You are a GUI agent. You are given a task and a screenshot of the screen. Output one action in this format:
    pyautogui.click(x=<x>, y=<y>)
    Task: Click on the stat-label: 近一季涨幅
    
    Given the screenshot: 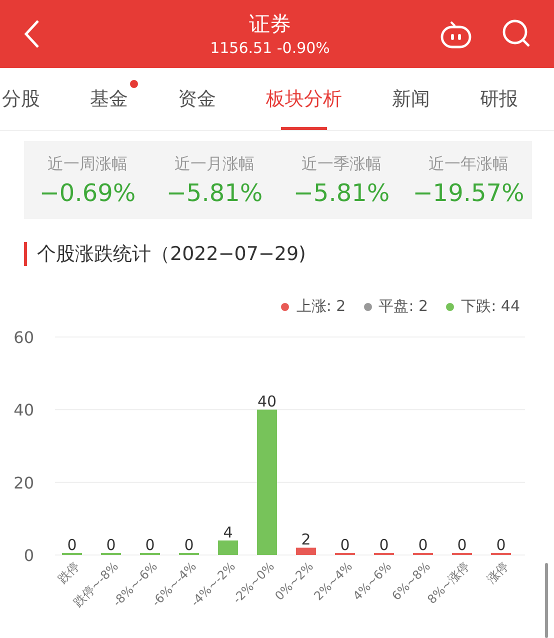 What is the action you would take?
    pyautogui.click(x=342, y=164)
    